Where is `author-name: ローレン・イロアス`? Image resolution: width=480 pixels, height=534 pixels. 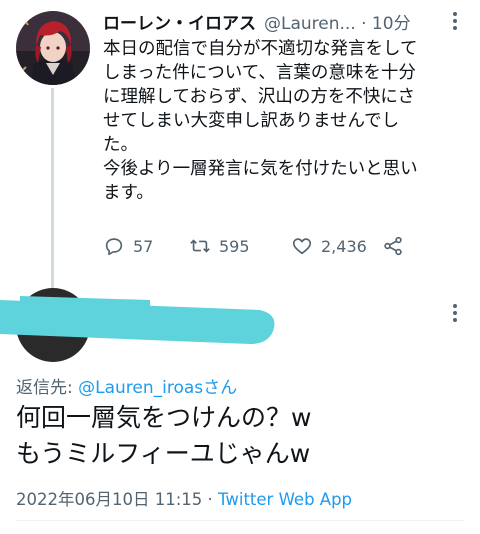 author-name: ローレン・イロアス is located at coordinates (179, 21).